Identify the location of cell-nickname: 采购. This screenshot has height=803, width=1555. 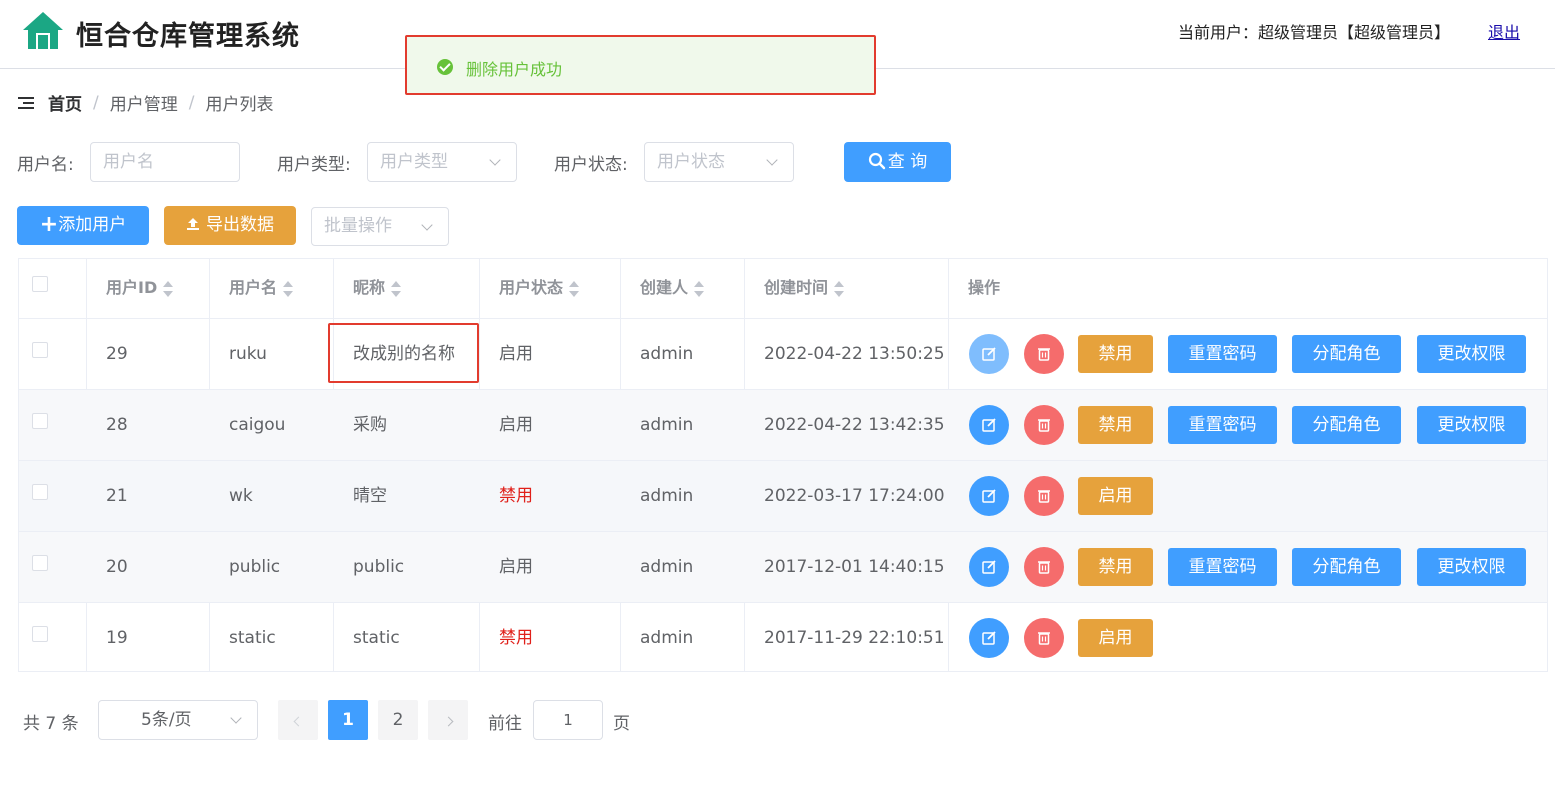
(370, 425).